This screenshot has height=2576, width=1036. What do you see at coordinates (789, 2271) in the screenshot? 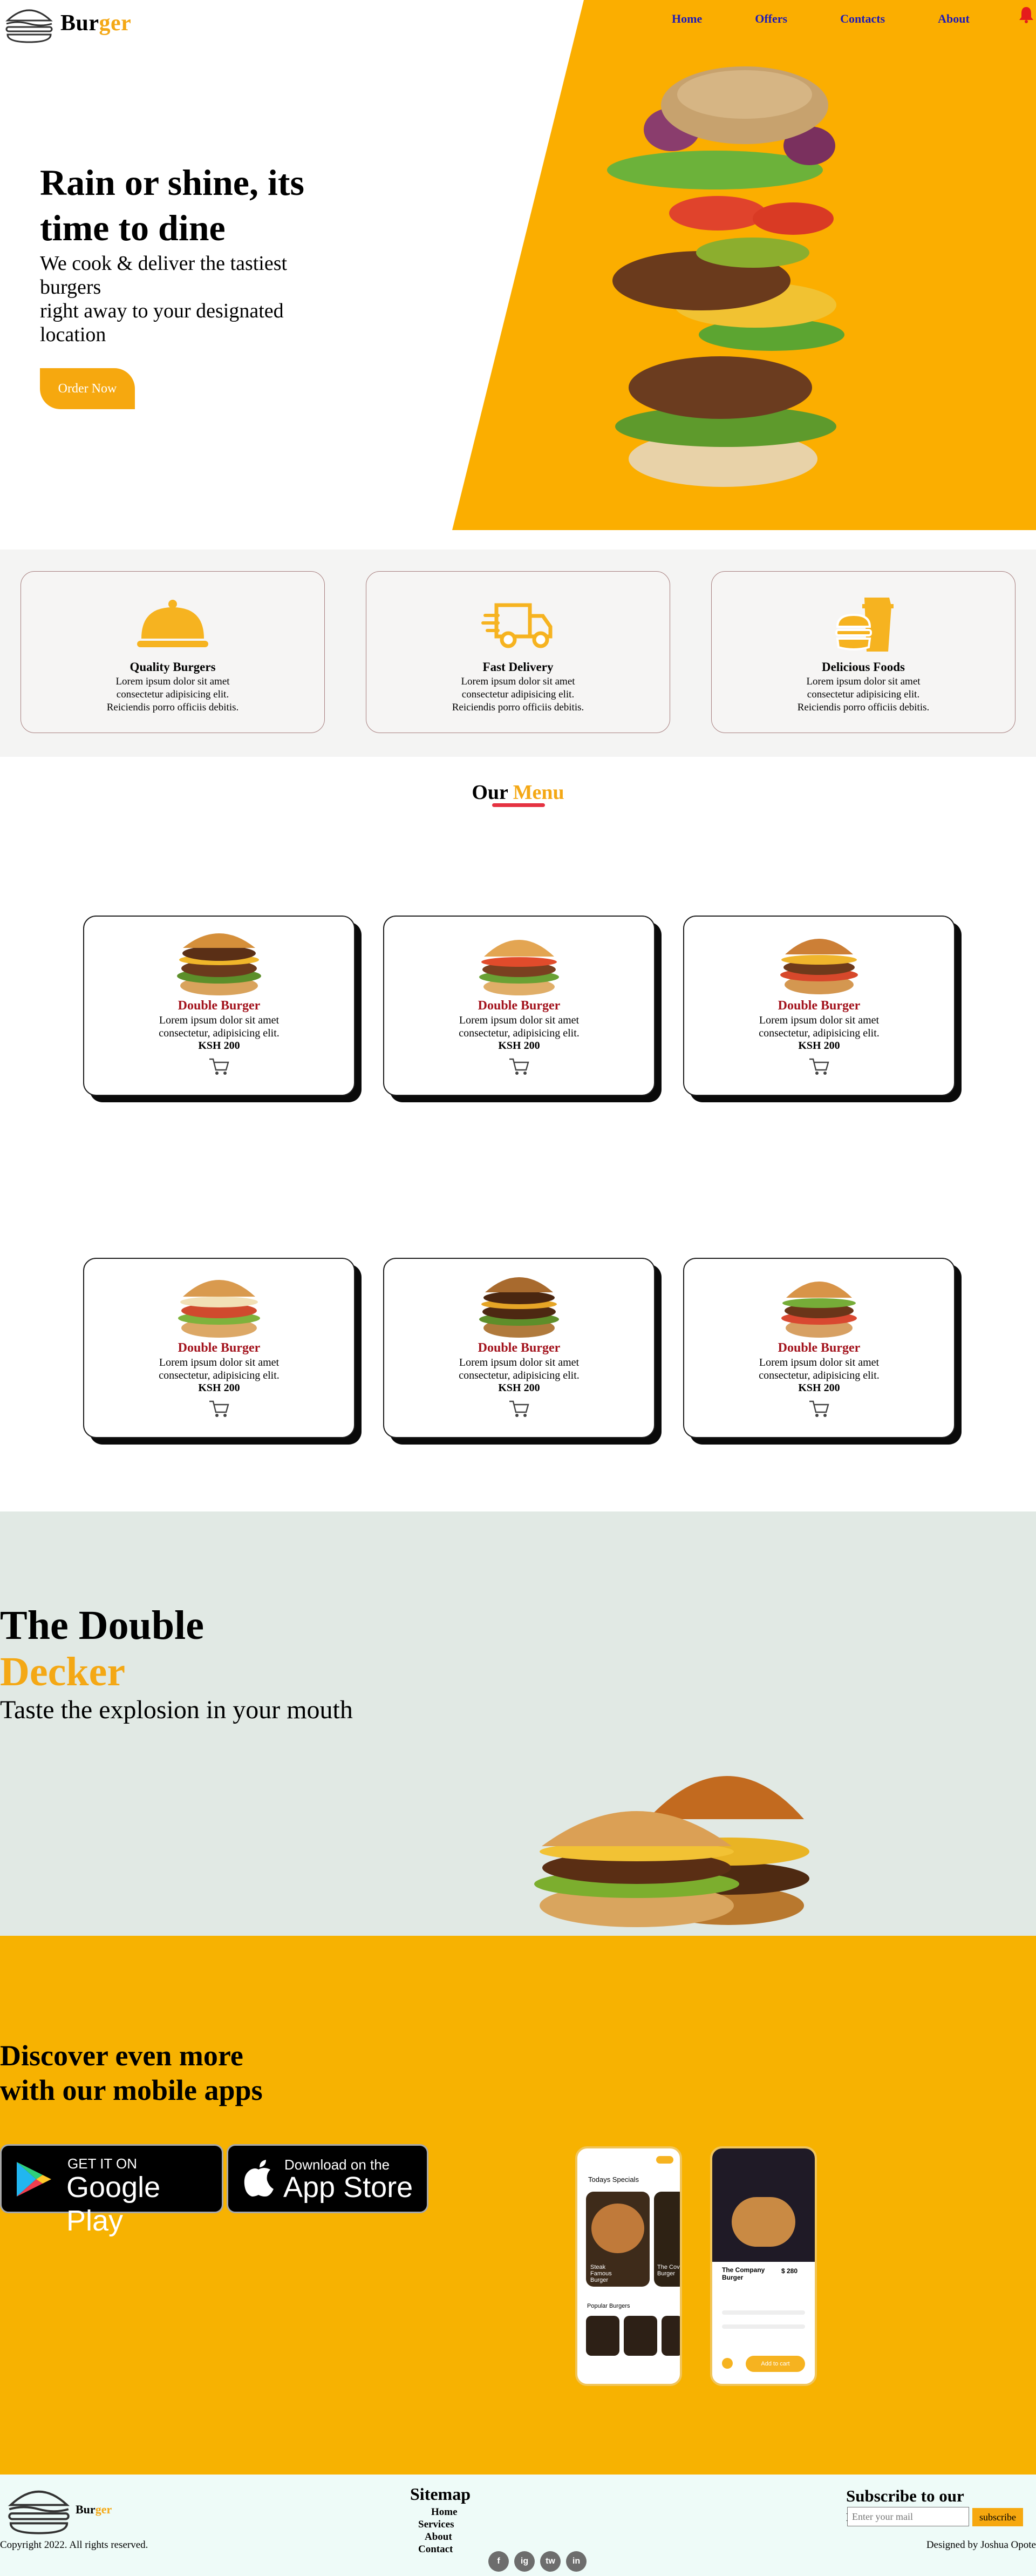
I see `phone-product-price: $ 280` at bounding box center [789, 2271].